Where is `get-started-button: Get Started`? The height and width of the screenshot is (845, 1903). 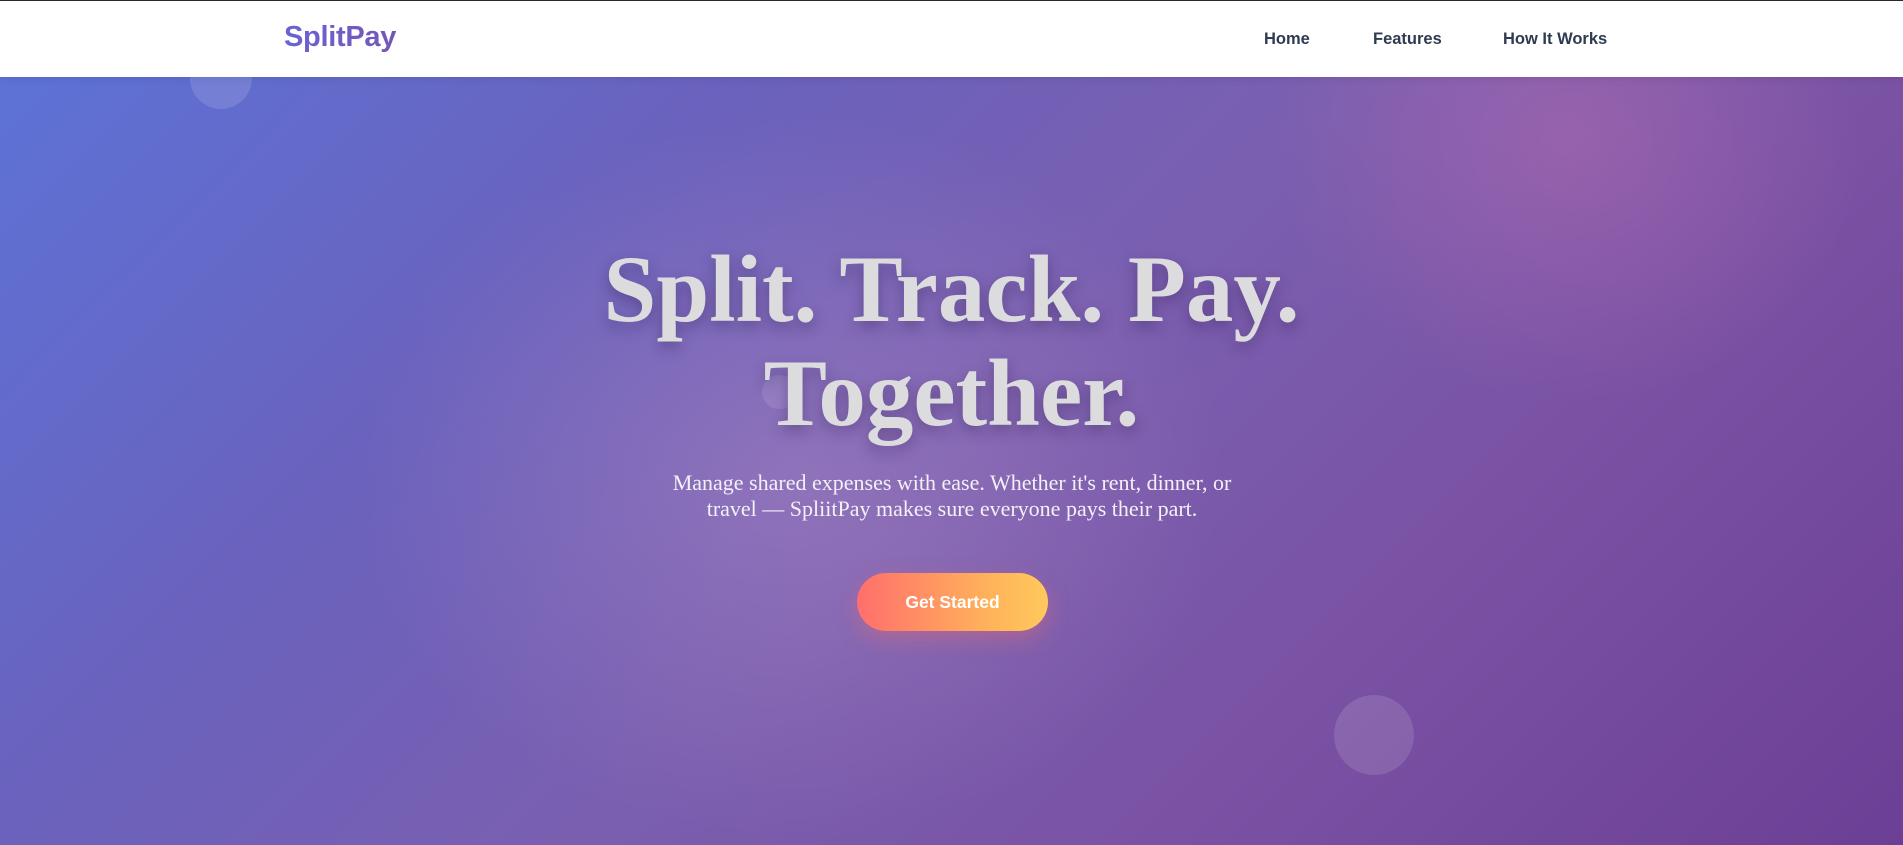
get-started-button: Get Started is located at coordinates (952, 602).